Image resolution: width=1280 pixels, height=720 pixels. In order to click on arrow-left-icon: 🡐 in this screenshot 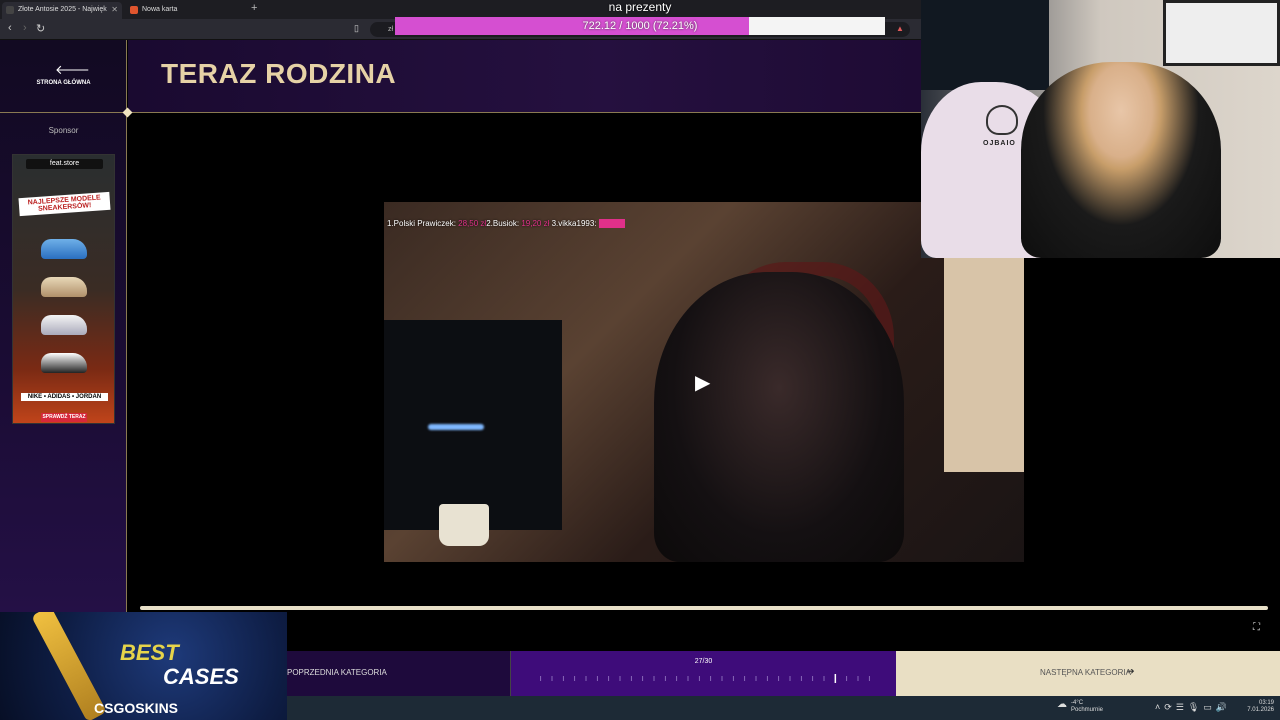, I will do `click(72, 69)`.